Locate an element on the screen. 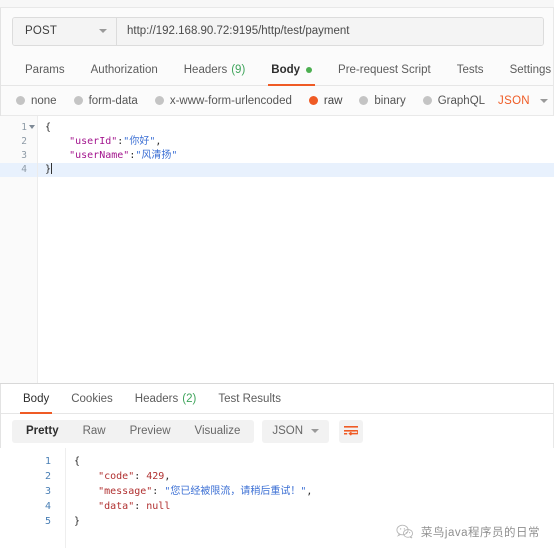 This screenshot has height=548, width=554. code-line: "message": "您已经被限流，请稍后重试！", is located at coordinates (310, 491).